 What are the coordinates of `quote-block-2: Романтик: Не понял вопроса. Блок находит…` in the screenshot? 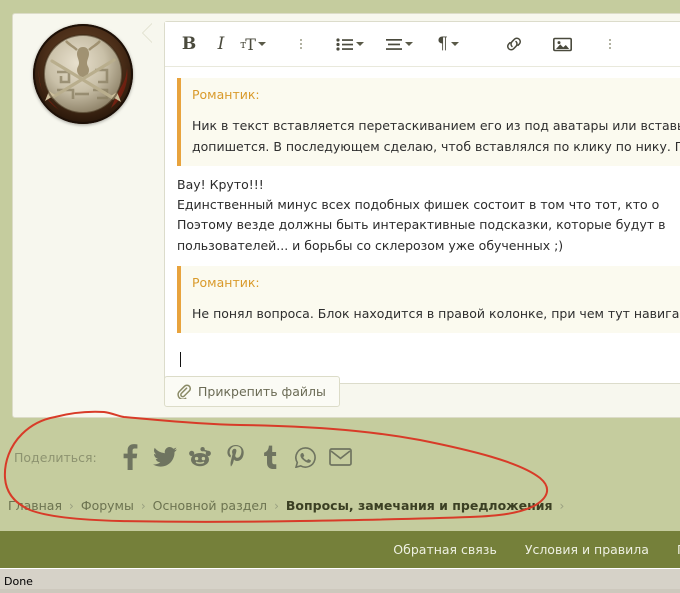 It's located at (428, 299).